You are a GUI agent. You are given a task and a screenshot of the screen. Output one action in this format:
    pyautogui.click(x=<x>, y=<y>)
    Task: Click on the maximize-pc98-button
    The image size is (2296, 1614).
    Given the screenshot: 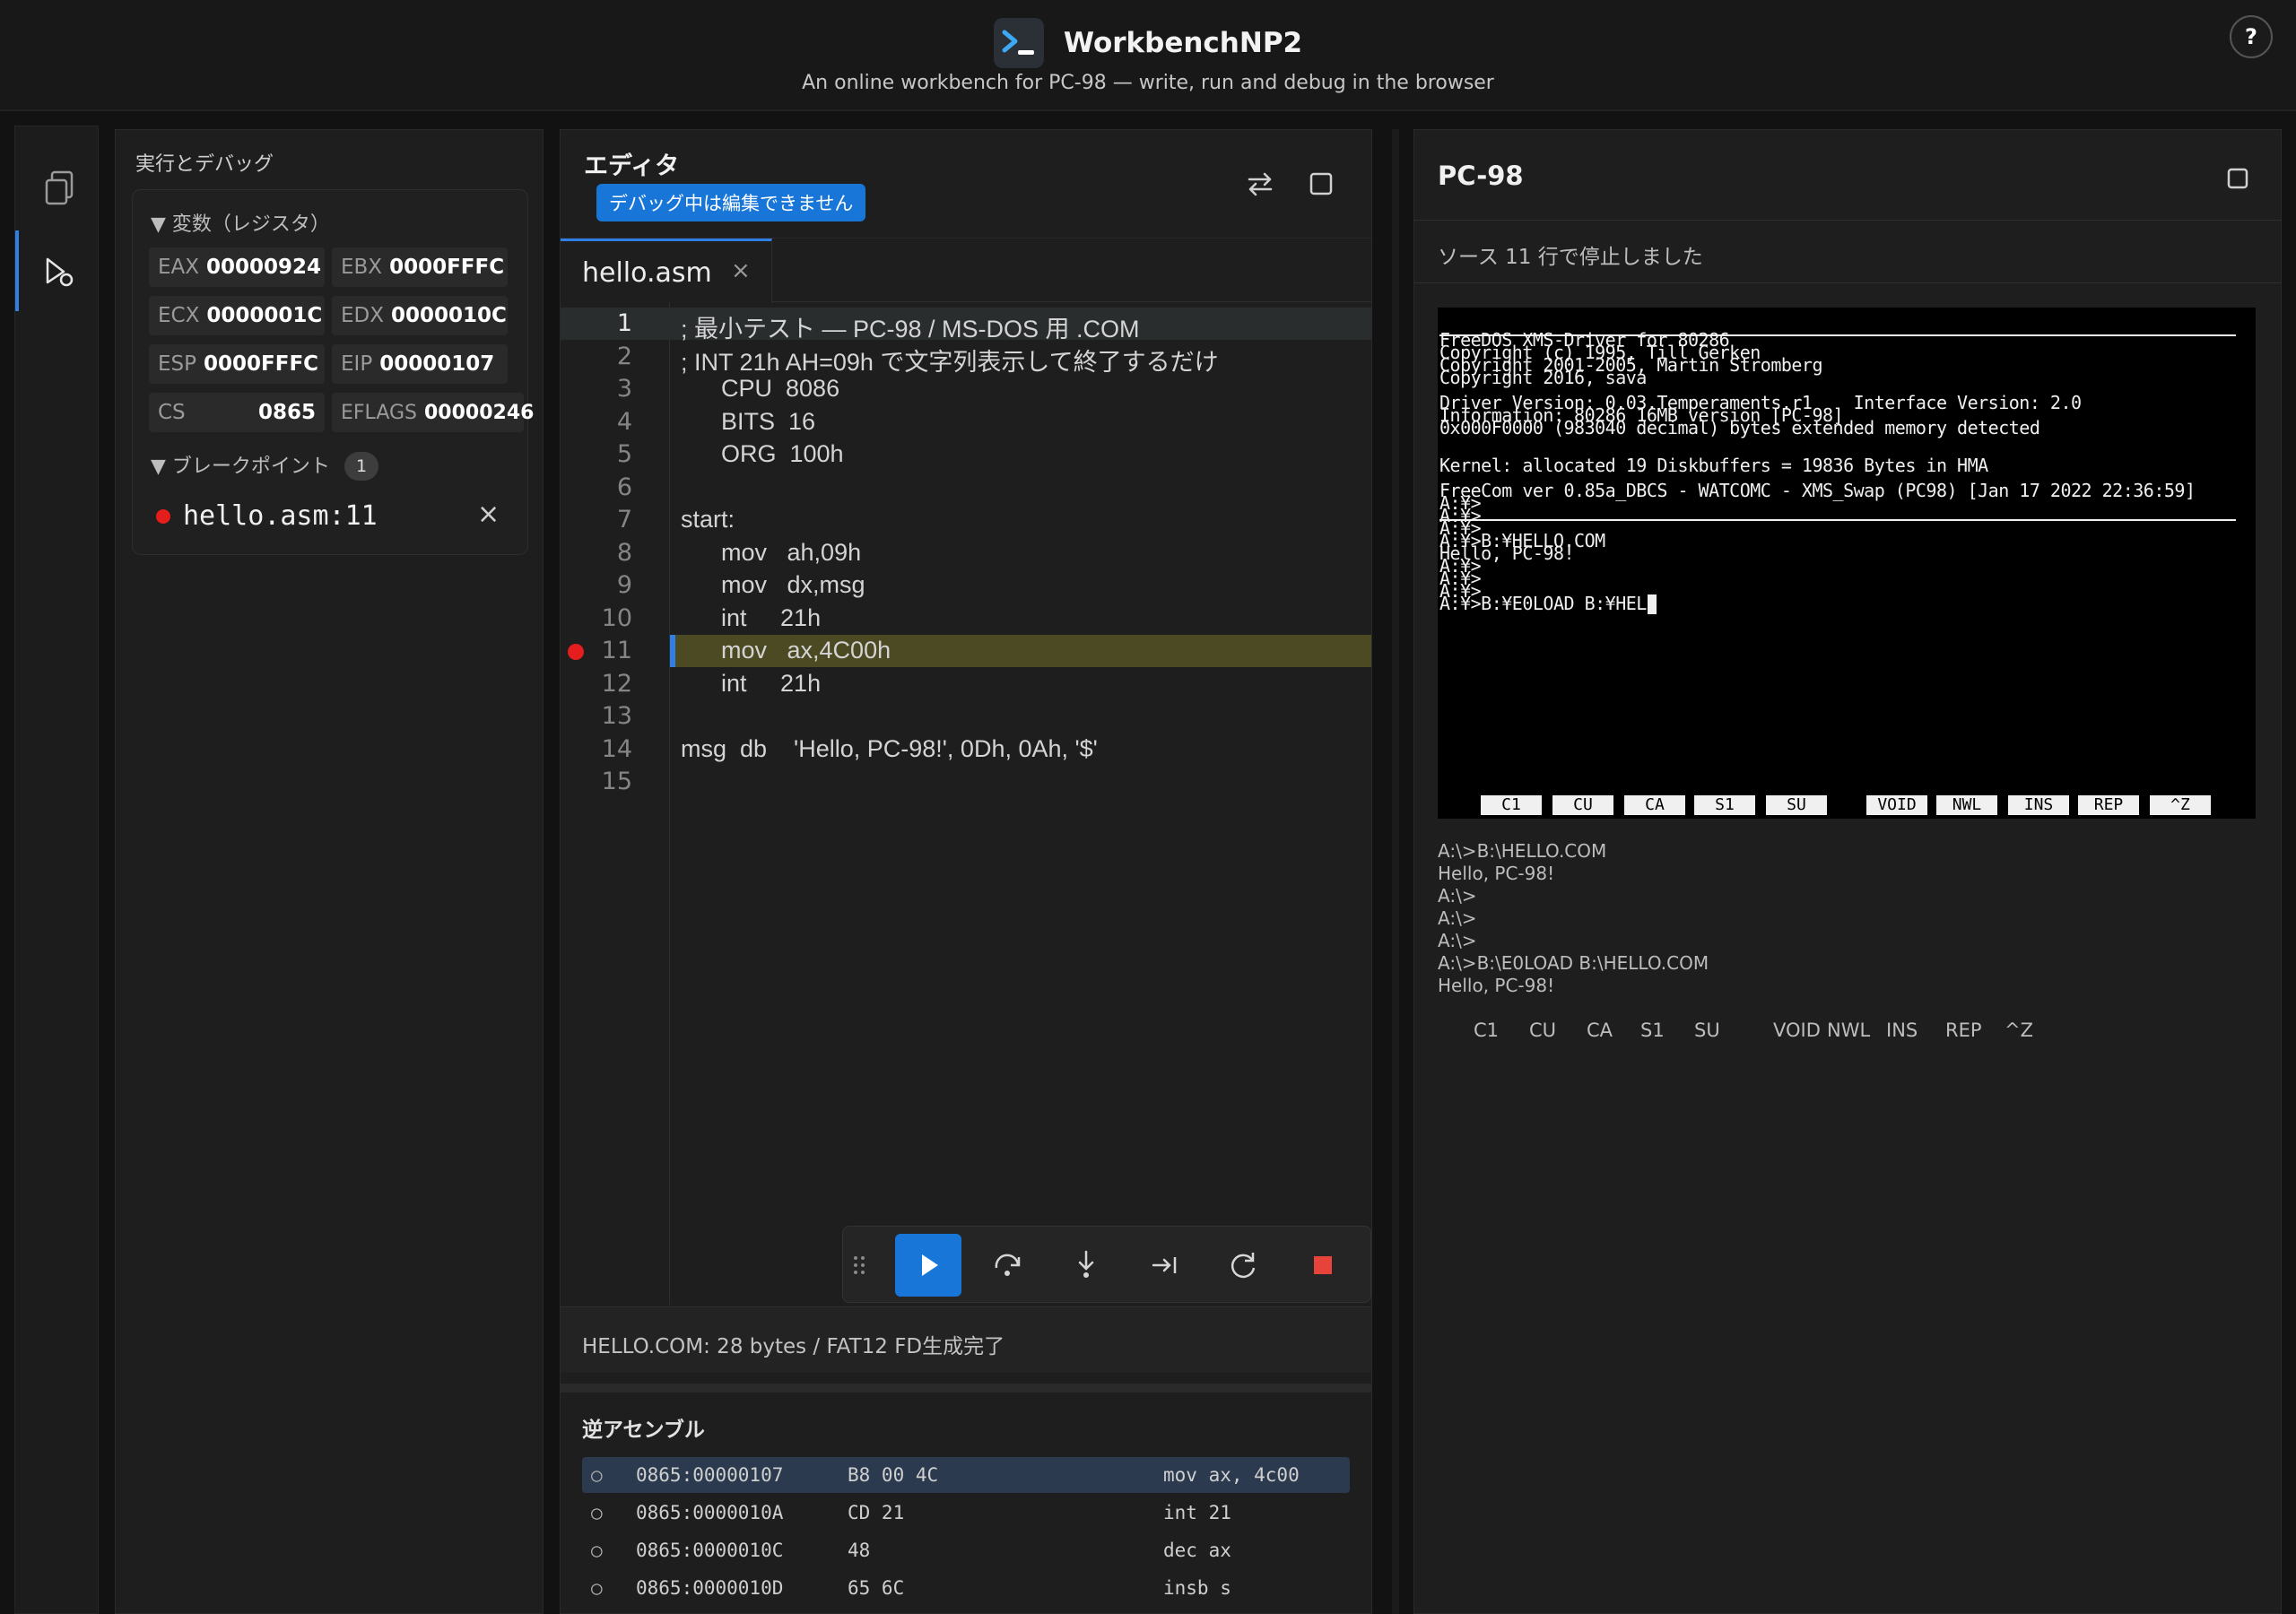 What is the action you would take?
    pyautogui.click(x=2238, y=178)
    